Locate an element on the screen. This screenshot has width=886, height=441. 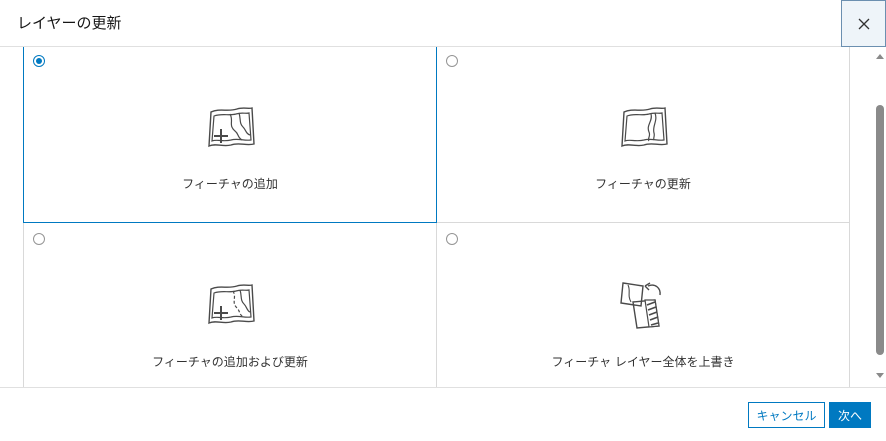
map-add-update-icon is located at coordinates (231, 304).